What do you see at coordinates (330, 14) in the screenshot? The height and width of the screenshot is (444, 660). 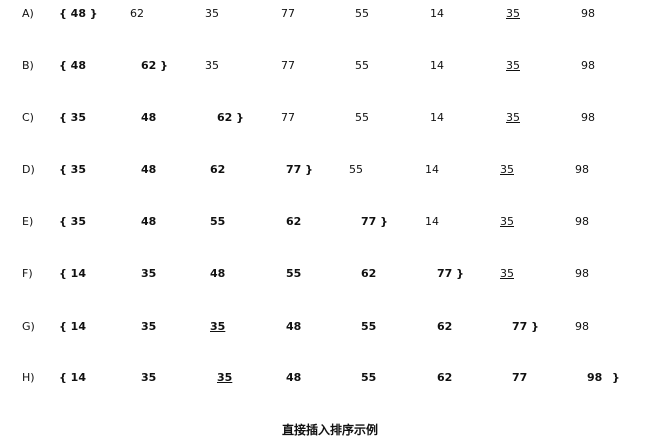 I see `sort-step-row: A) { 48 } 62 35 77 55 14 35 98` at bounding box center [330, 14].